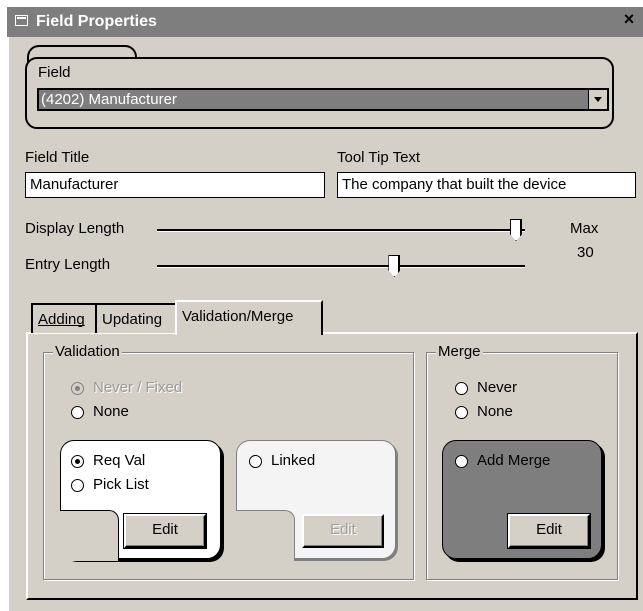 The width and height of the screenshot is (643, 611). I want to click on radio-never-fixed, so click(77, 388).